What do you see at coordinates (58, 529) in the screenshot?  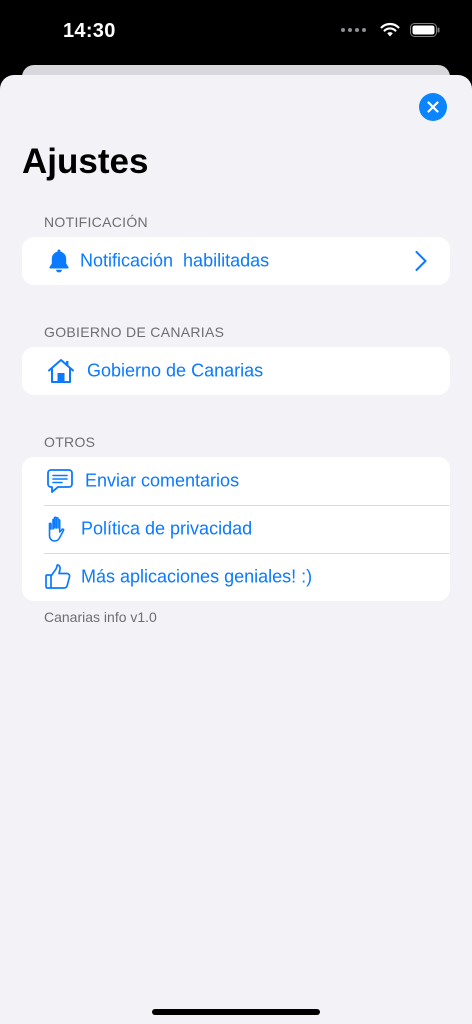 I see `hand-icon` at bounding box center [58, 529].